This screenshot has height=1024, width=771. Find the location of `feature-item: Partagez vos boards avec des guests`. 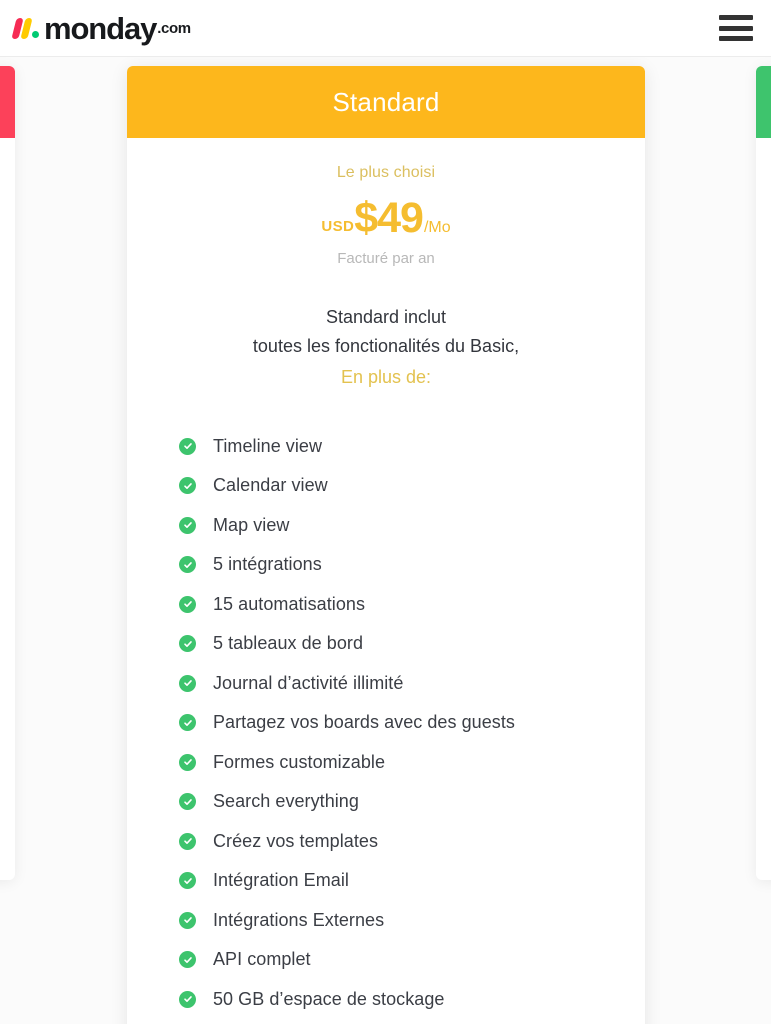

feature-item: Partagez vos boards avec des guests is located at coordinates (398, 723).